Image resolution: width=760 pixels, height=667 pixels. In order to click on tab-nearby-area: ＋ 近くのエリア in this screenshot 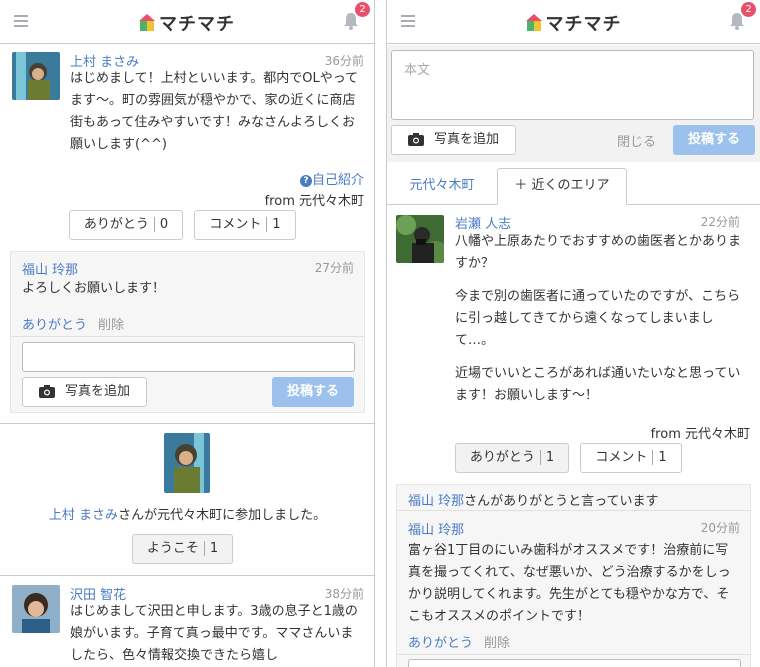, I will do `click(562, 186)`.